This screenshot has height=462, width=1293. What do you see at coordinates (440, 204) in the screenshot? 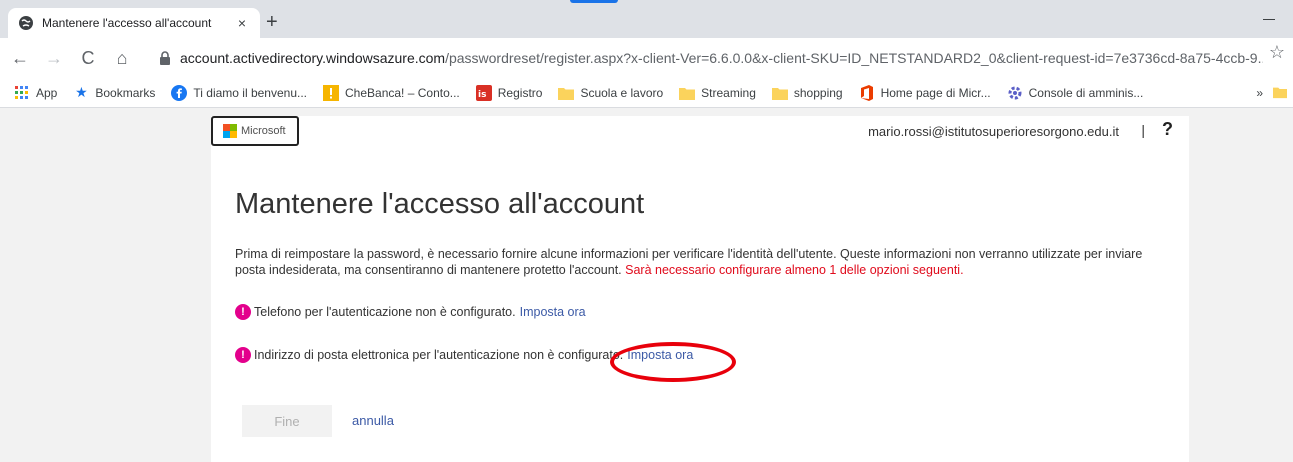
I see `page-title: Mantenere l'accesso all'account` at bounding box center [440, 204].